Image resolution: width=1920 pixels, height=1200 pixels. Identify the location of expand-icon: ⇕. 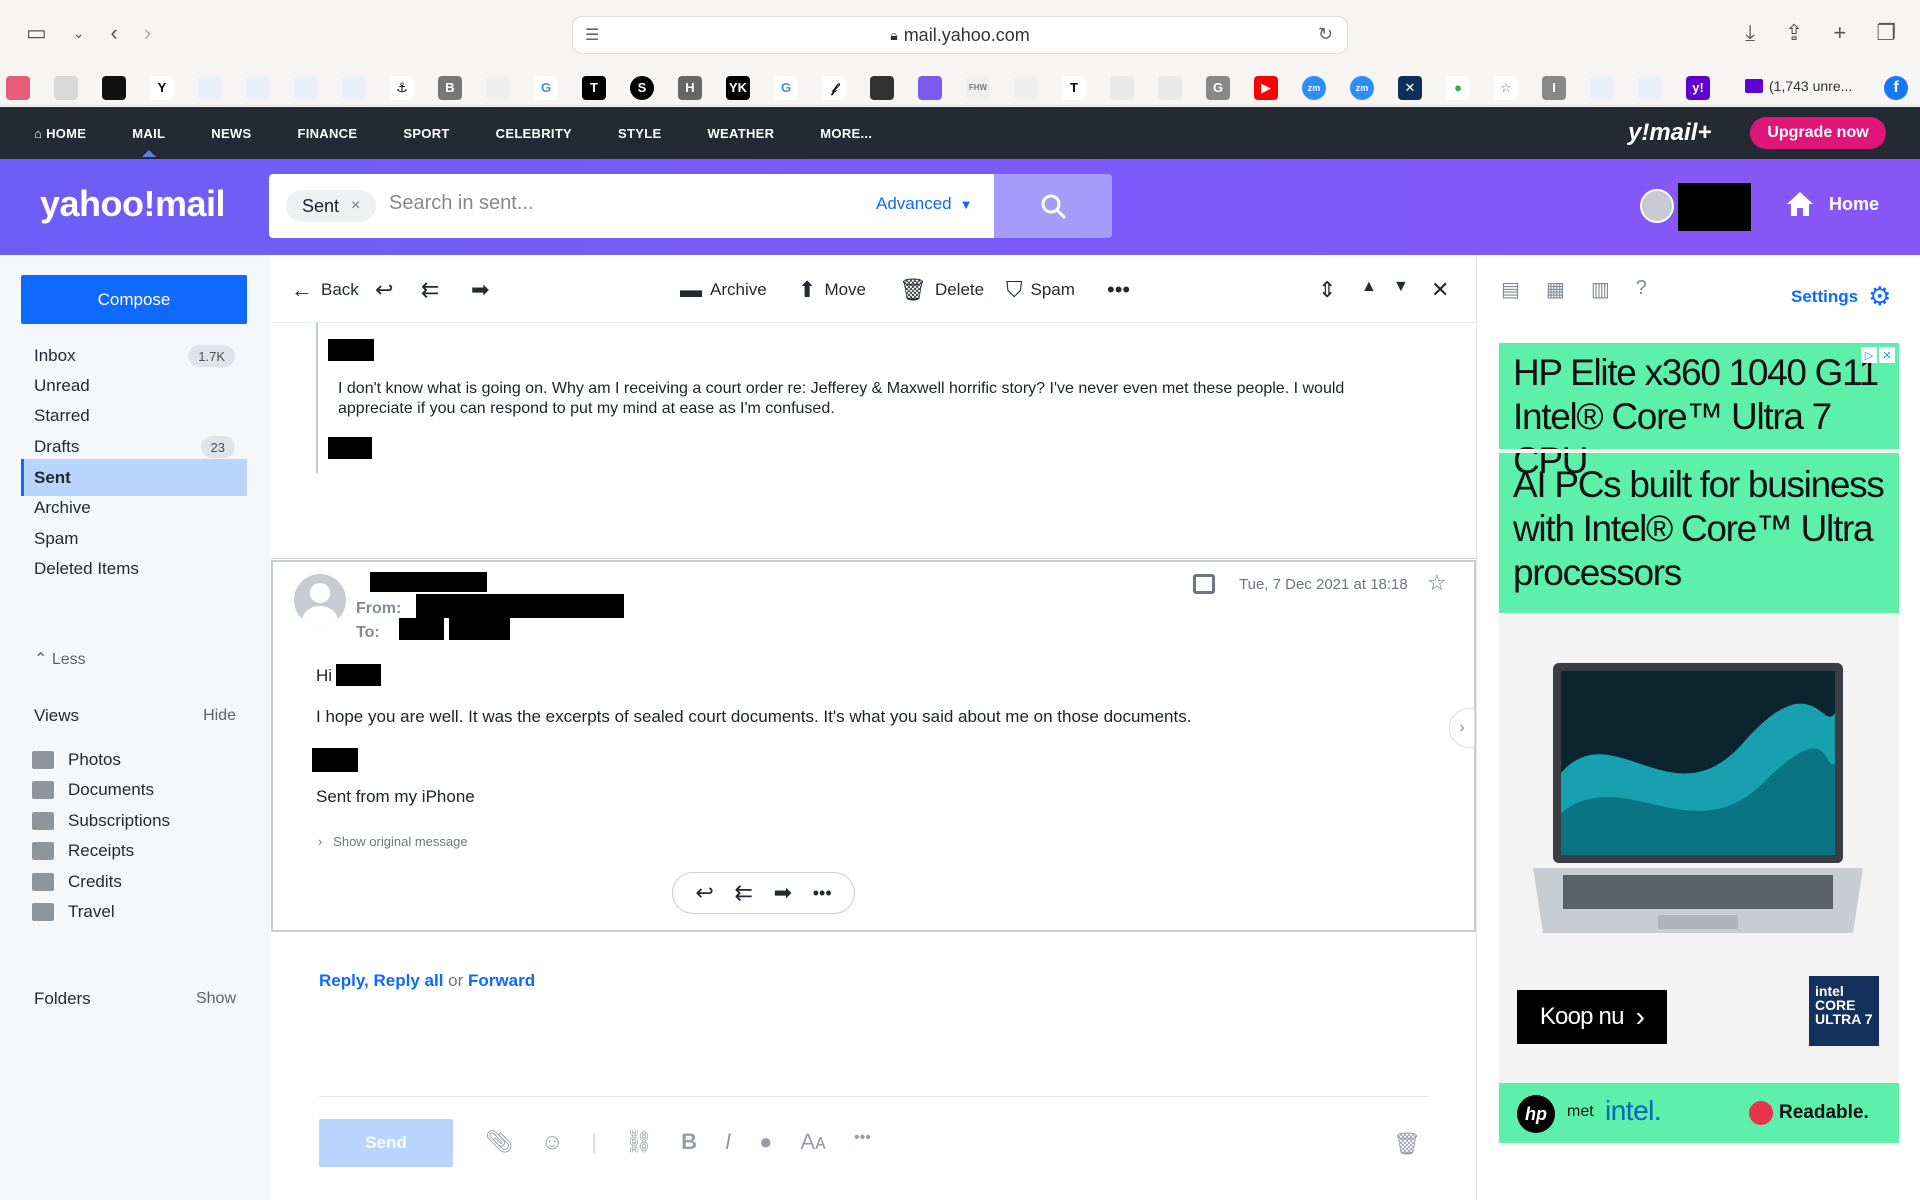
(1327, 290).